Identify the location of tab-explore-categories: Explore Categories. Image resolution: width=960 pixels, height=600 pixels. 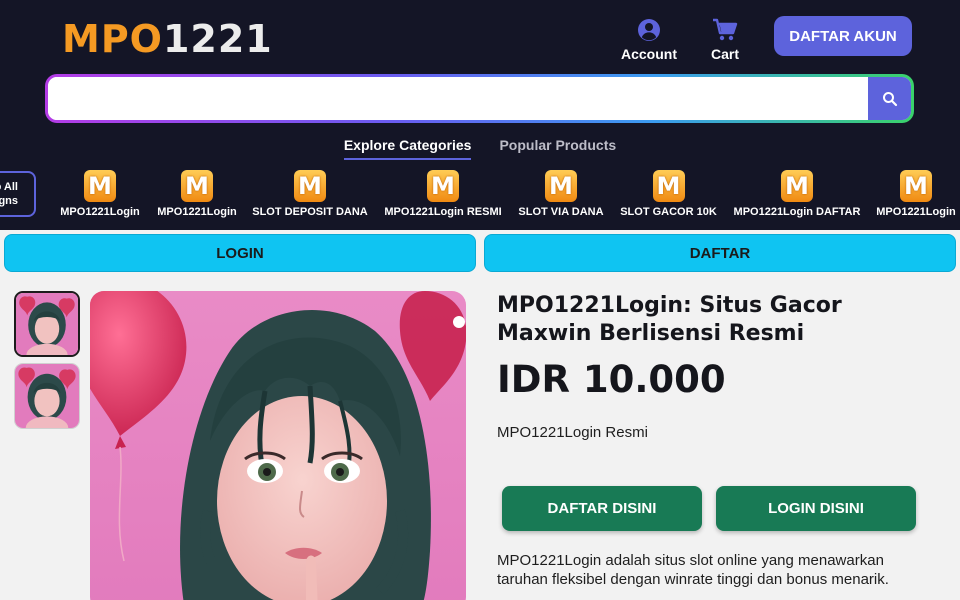
(407, 148).